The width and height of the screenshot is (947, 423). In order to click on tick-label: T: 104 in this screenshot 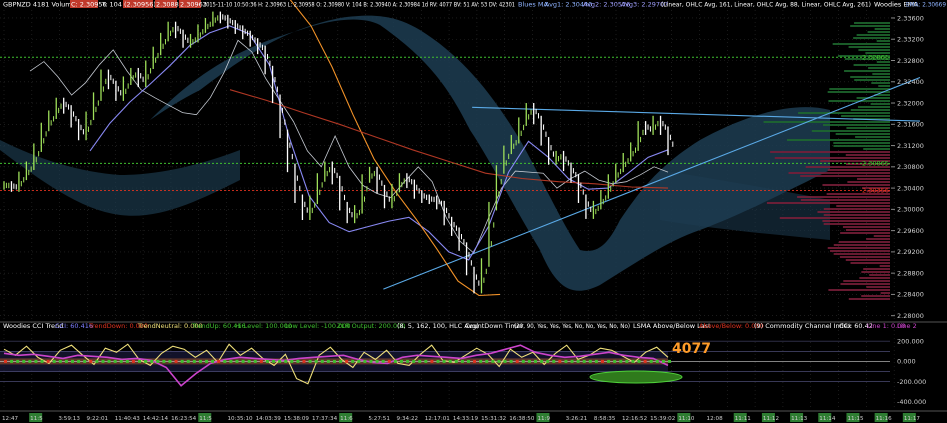, I will do `click(111, 5)`.